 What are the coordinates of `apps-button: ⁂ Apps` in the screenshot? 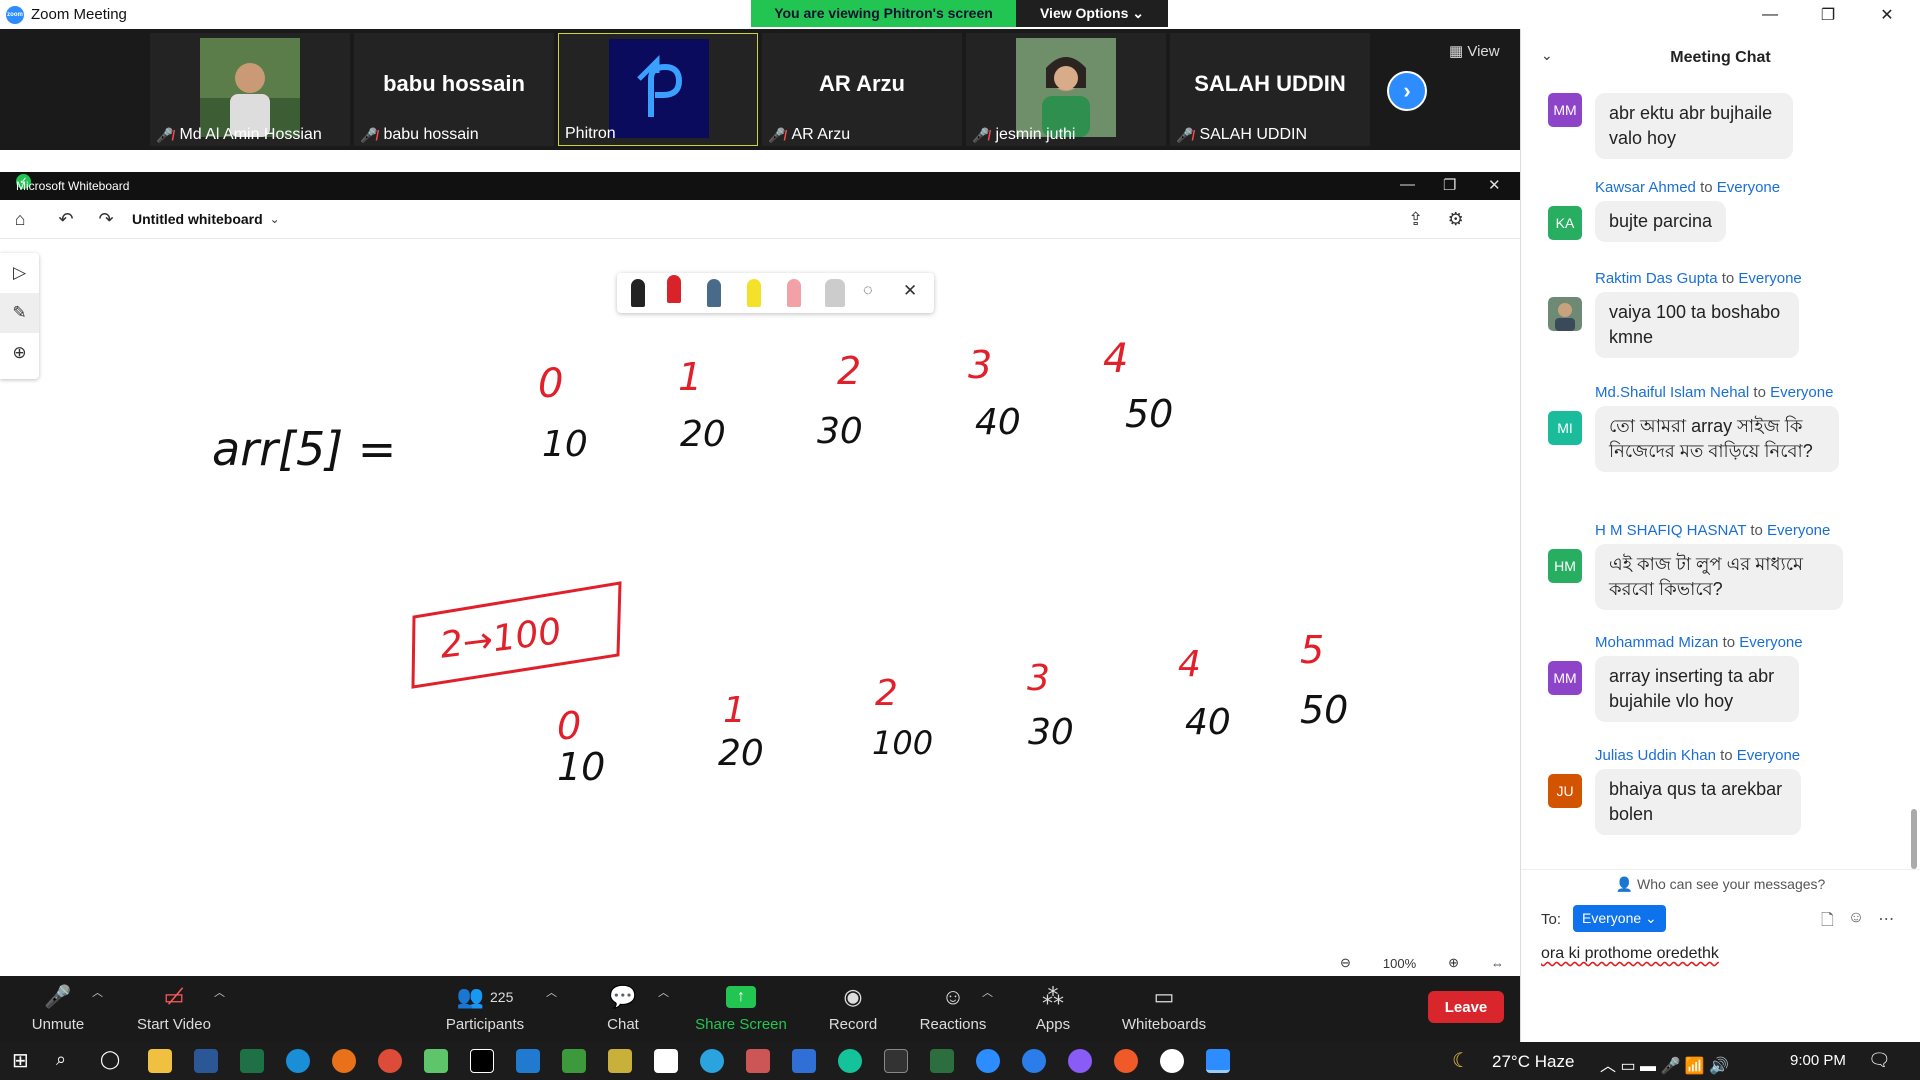 It's located at (1053, 1007).